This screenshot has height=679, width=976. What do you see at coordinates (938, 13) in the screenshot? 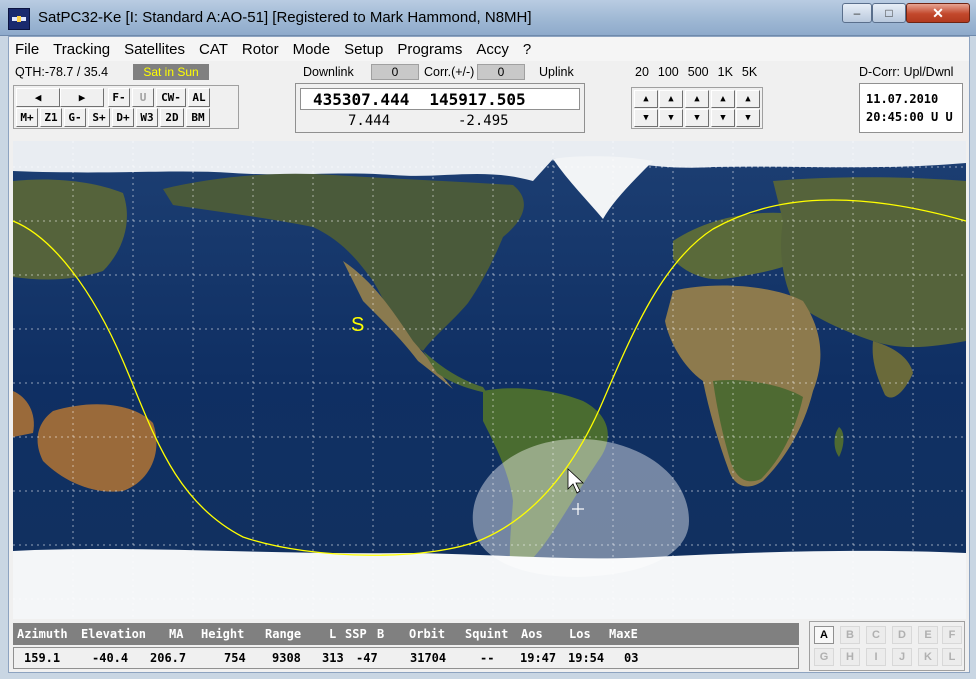
I see `close-button: ✕` at bounding box center [938, 13].